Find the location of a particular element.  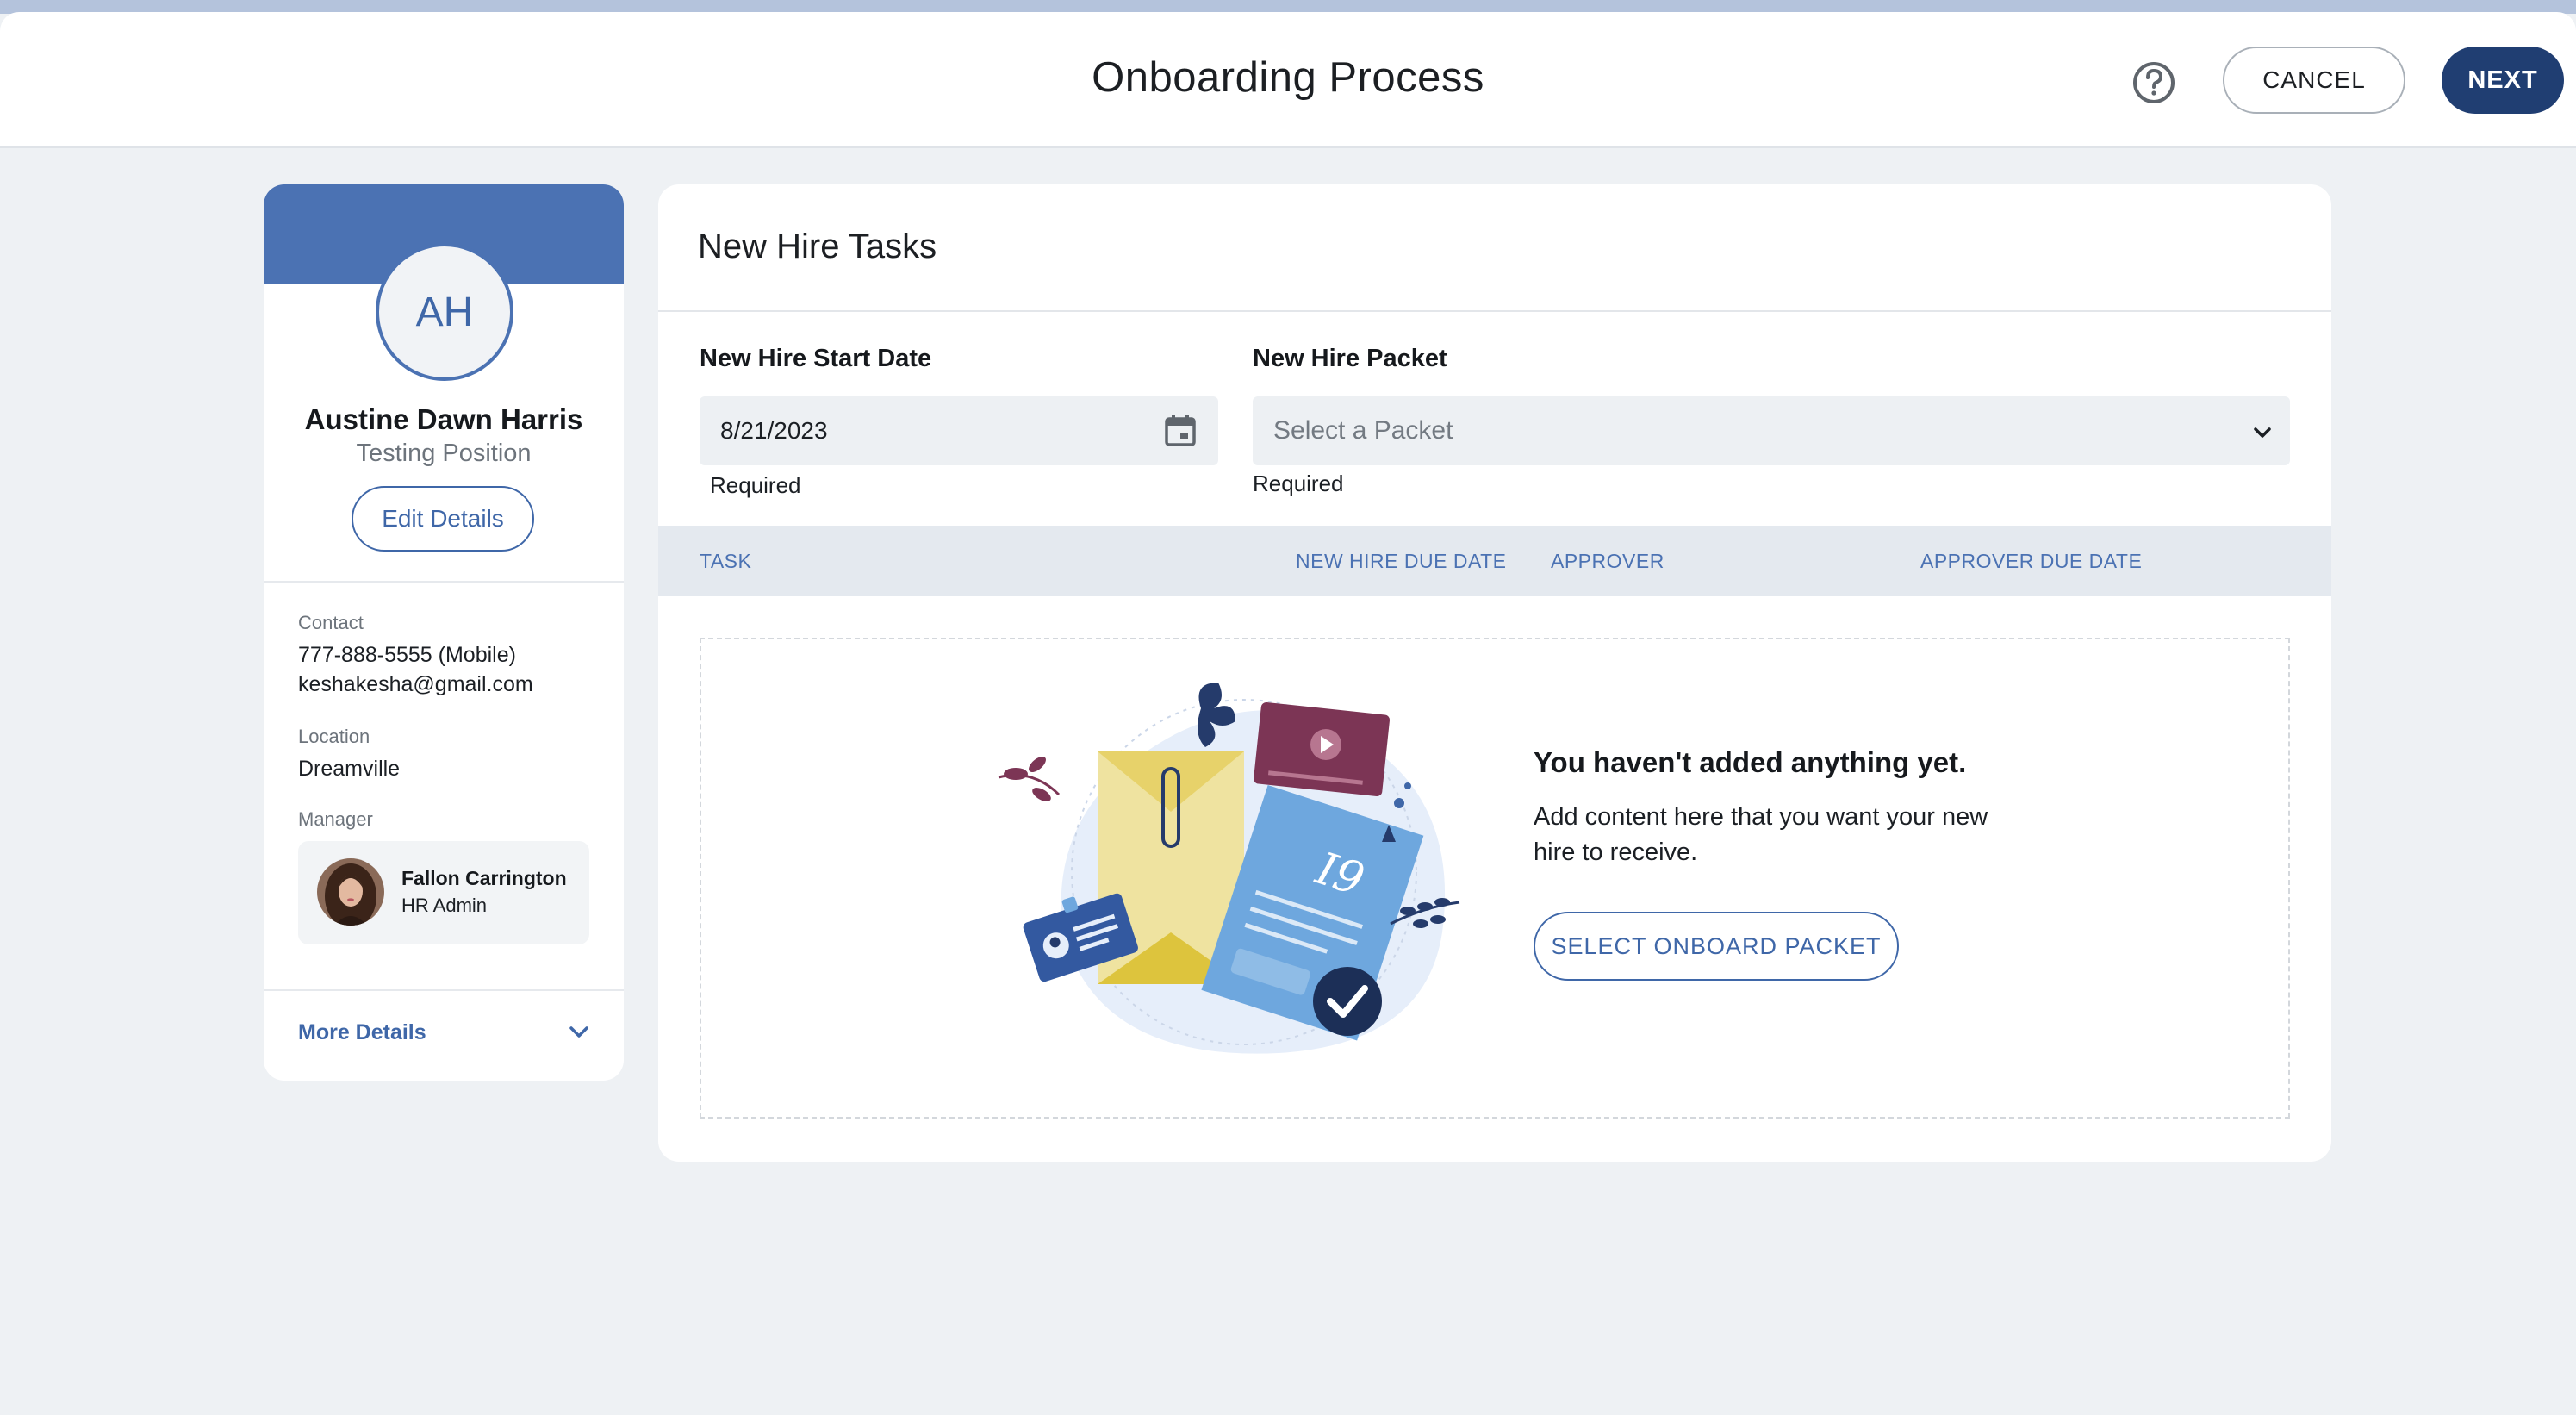

more-details-toggle: More Details is located at coordinates (362, 1032).